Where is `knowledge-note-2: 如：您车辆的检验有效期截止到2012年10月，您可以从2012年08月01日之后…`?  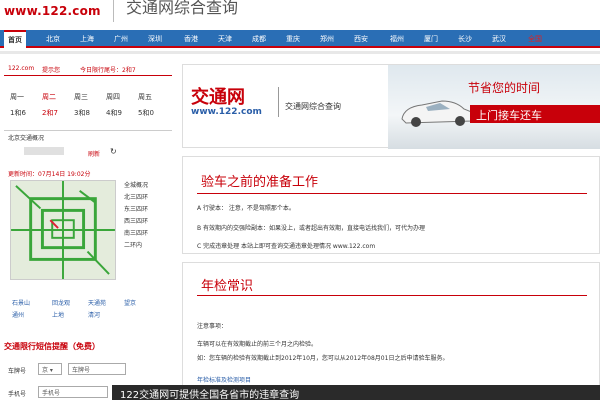
knowledge-note-2: 如：您车辆的检验有效期截止到2012年10月，您可以从2012年08月01日之后… is located at coordinates (323, 358).